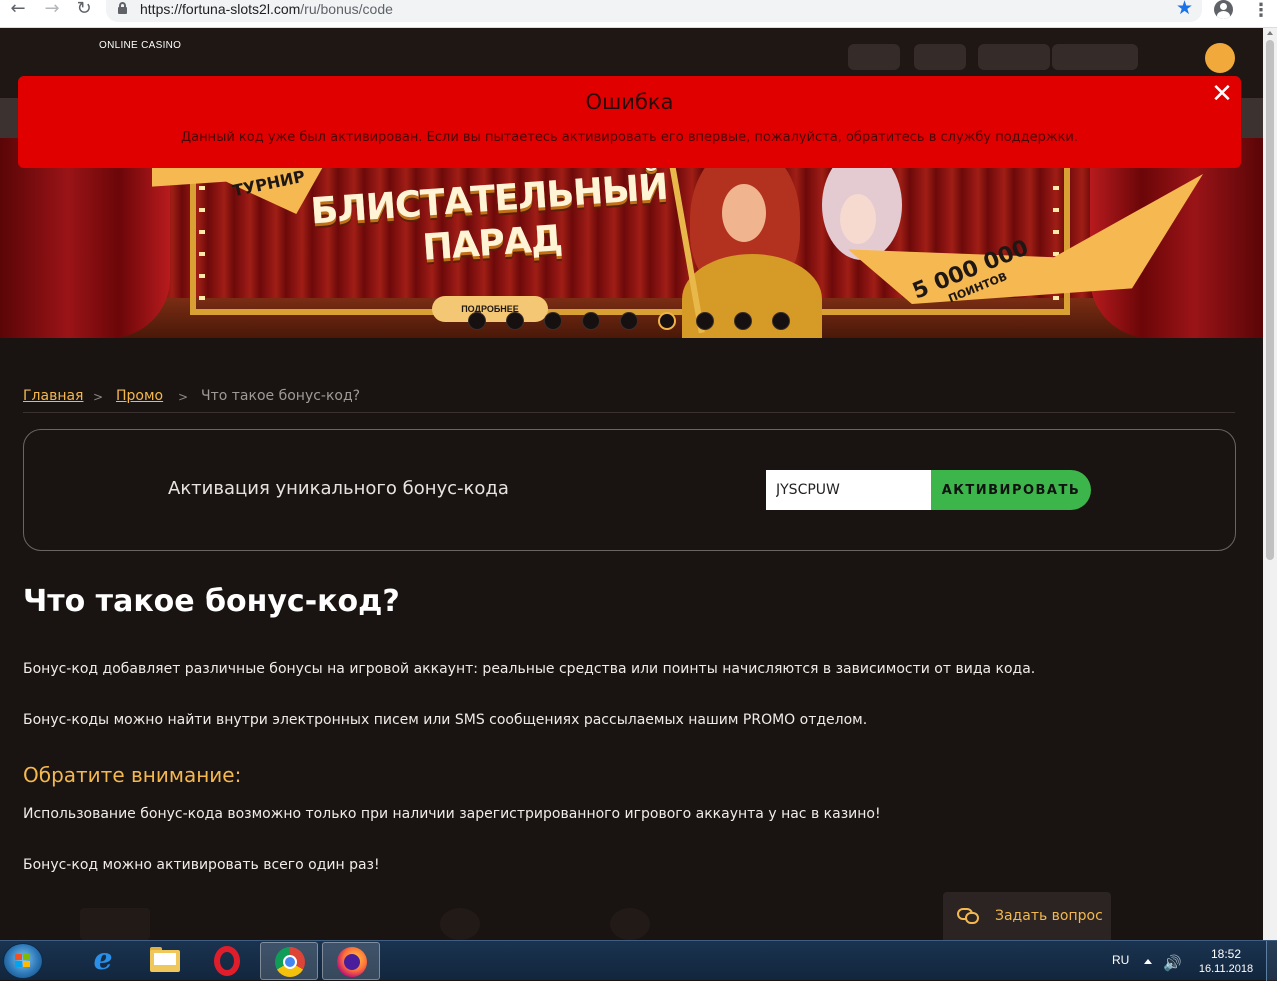 This screenshot has width=1277, height=981. I want to click on ask-question-button: Задать вопрос, so click(1027, 916).